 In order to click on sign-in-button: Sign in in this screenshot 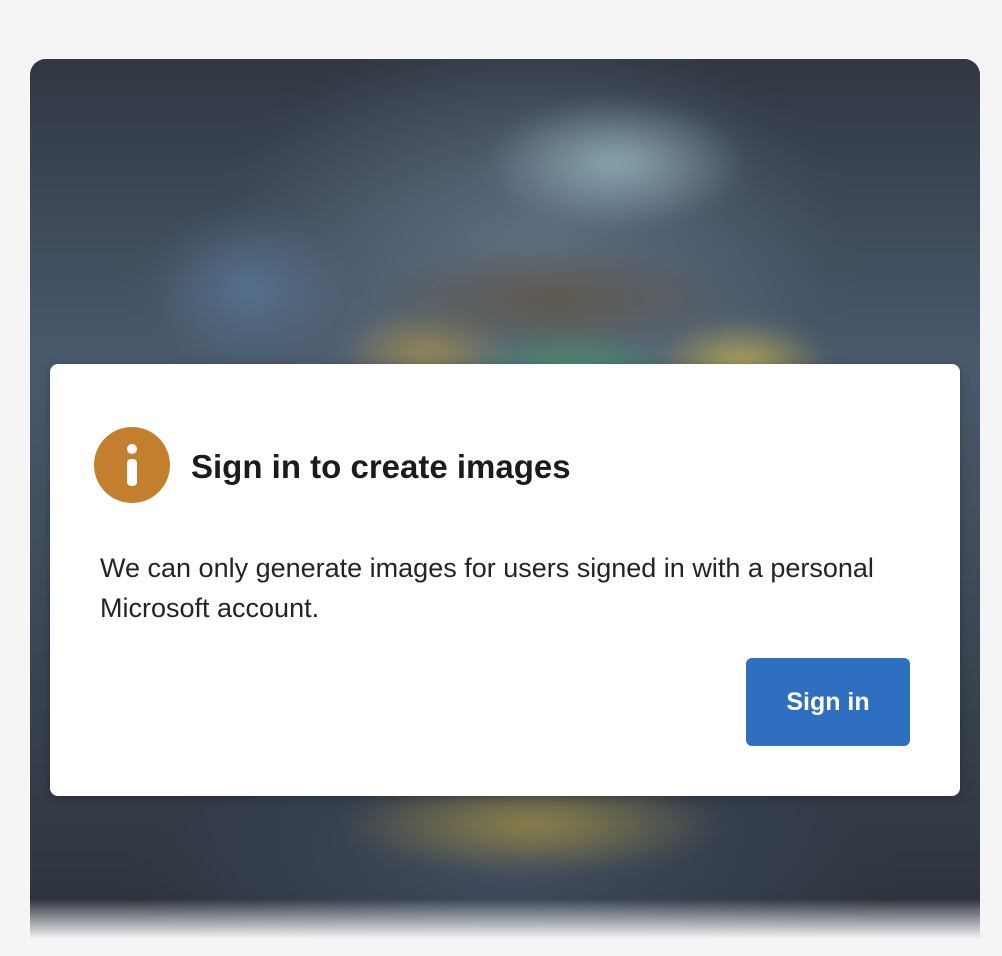, I will do `click(828, 702)`.